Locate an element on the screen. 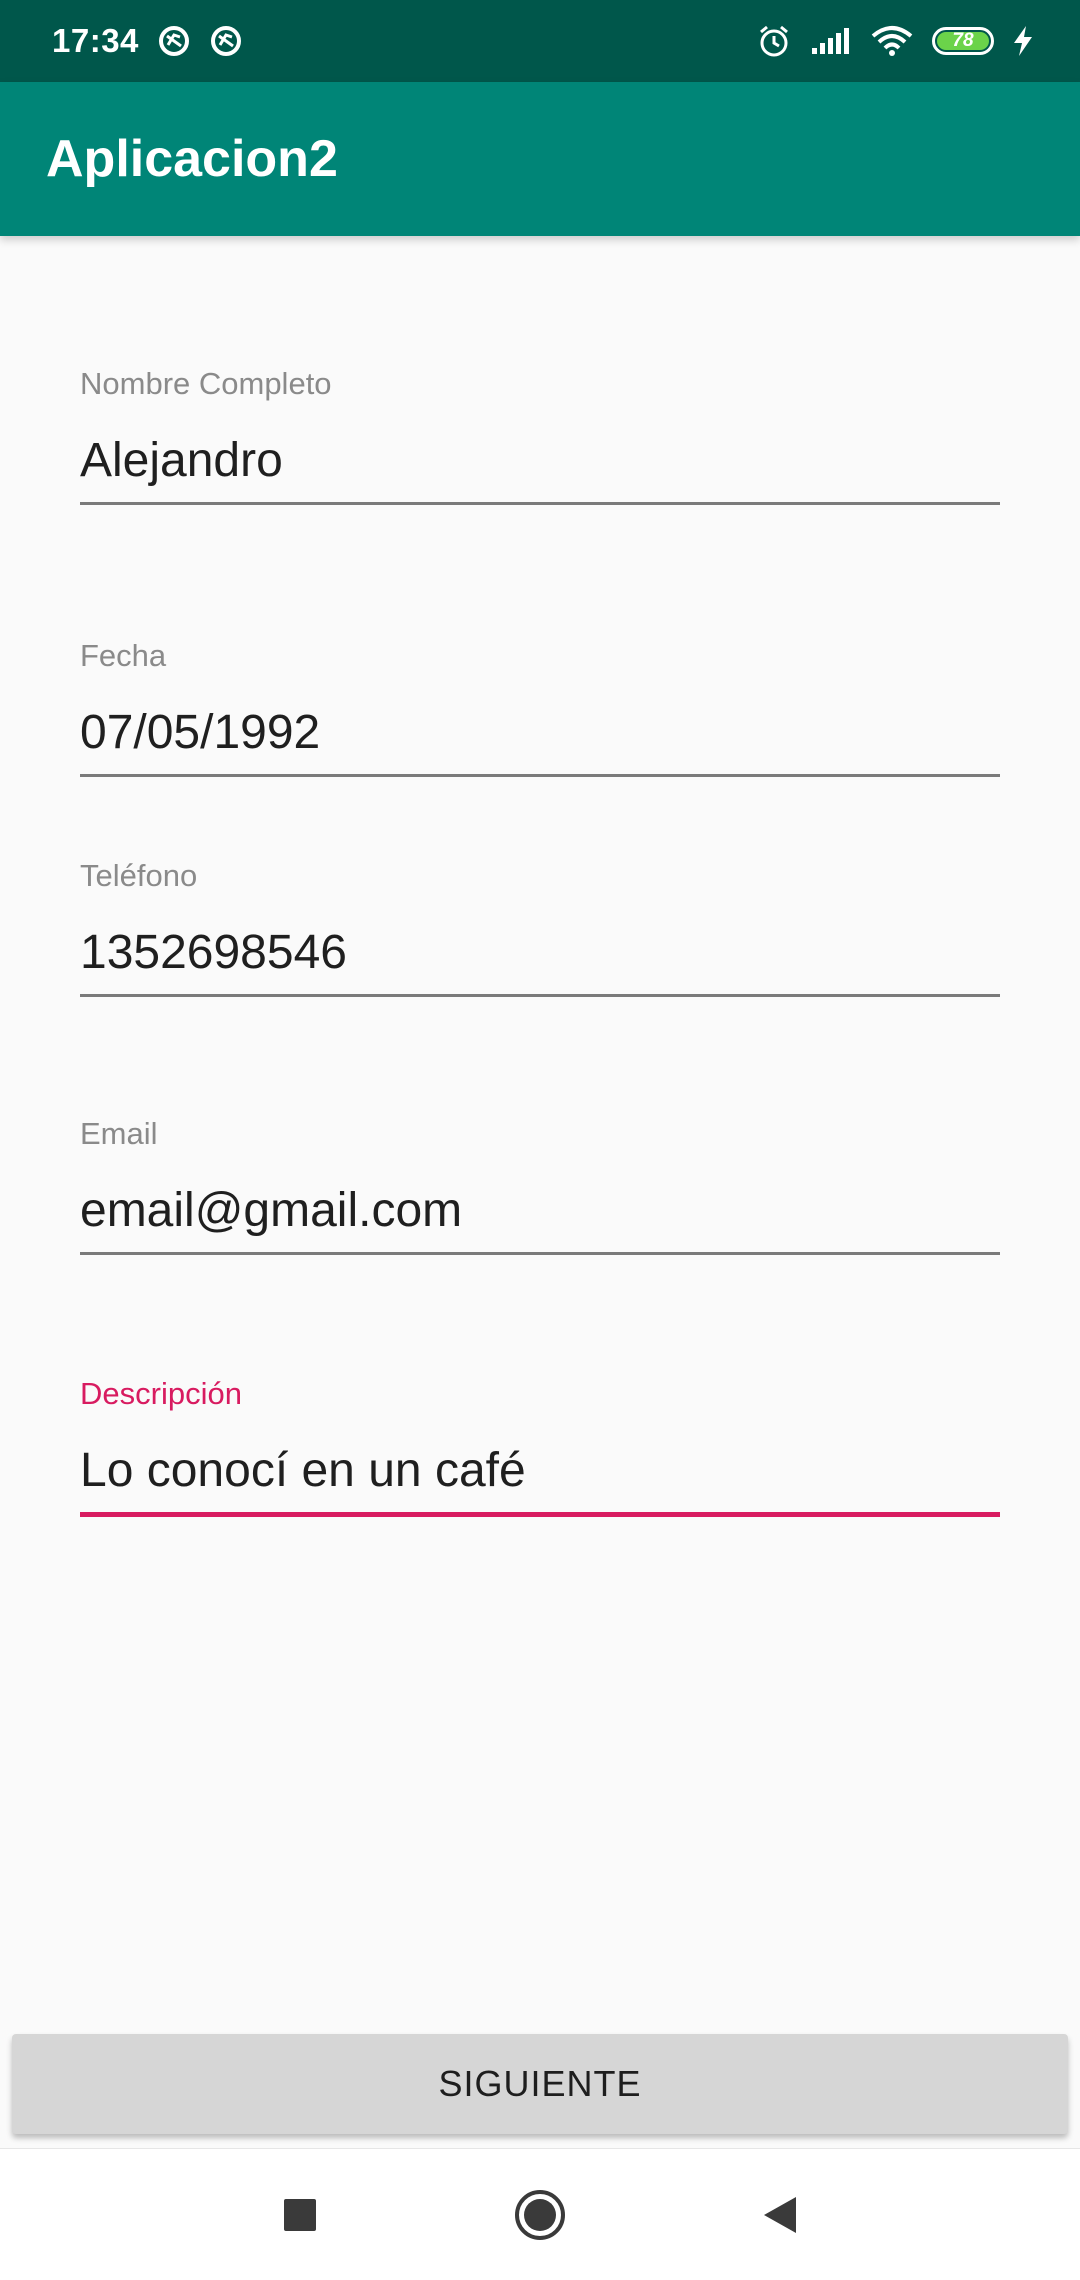 This screenshot has height=2280, width=1080. description-field: Descripción is located at coordinates (540, 1446).